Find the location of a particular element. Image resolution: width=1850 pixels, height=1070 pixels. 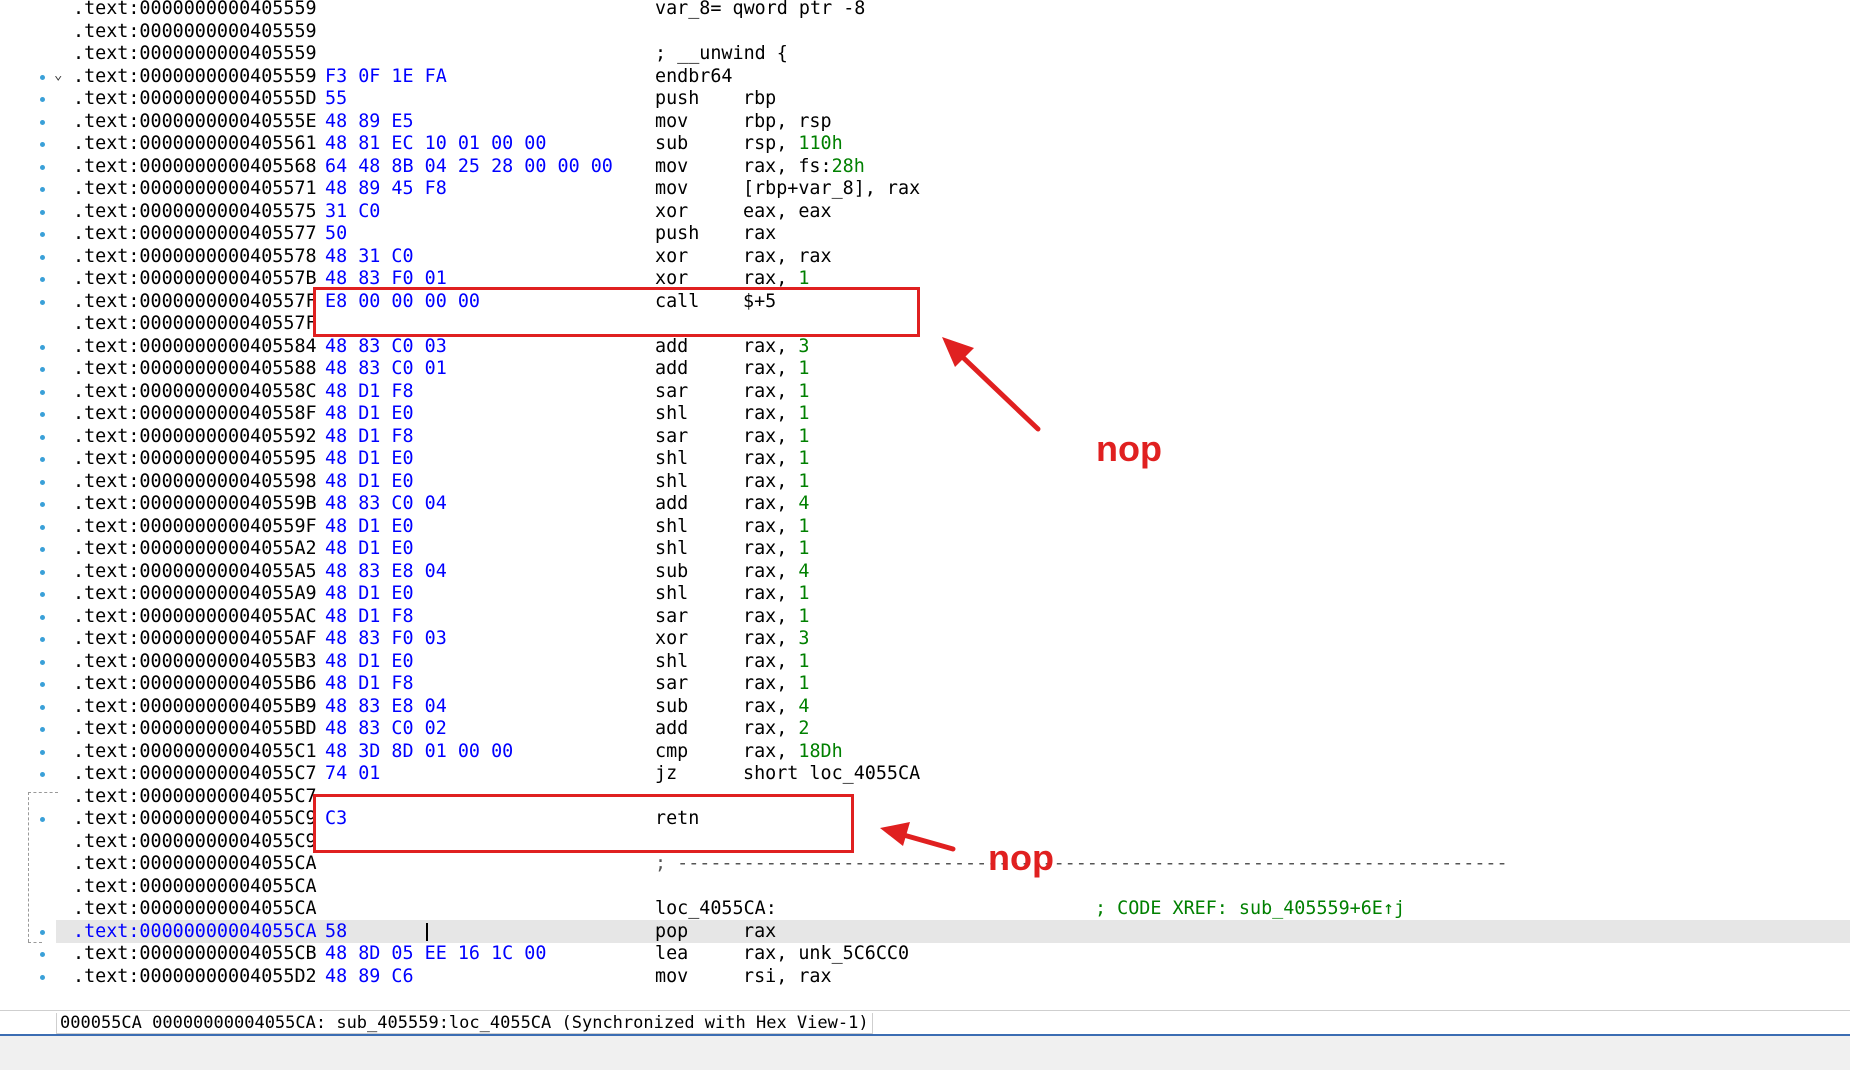

listing-row: .text:0000000000405577 50 push rax is located at coordinates (953, 233).